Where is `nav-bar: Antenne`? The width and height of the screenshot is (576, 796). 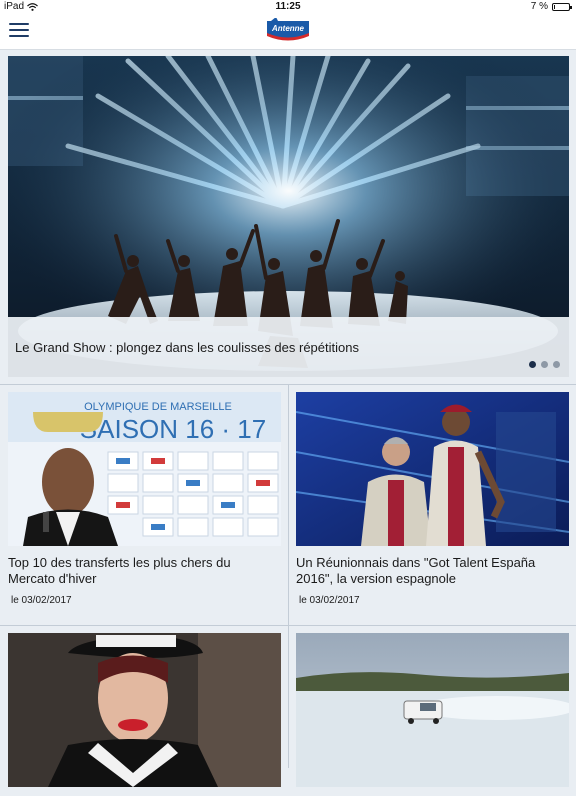 nav-bar: Antenne is located at coordinates (288, 32).